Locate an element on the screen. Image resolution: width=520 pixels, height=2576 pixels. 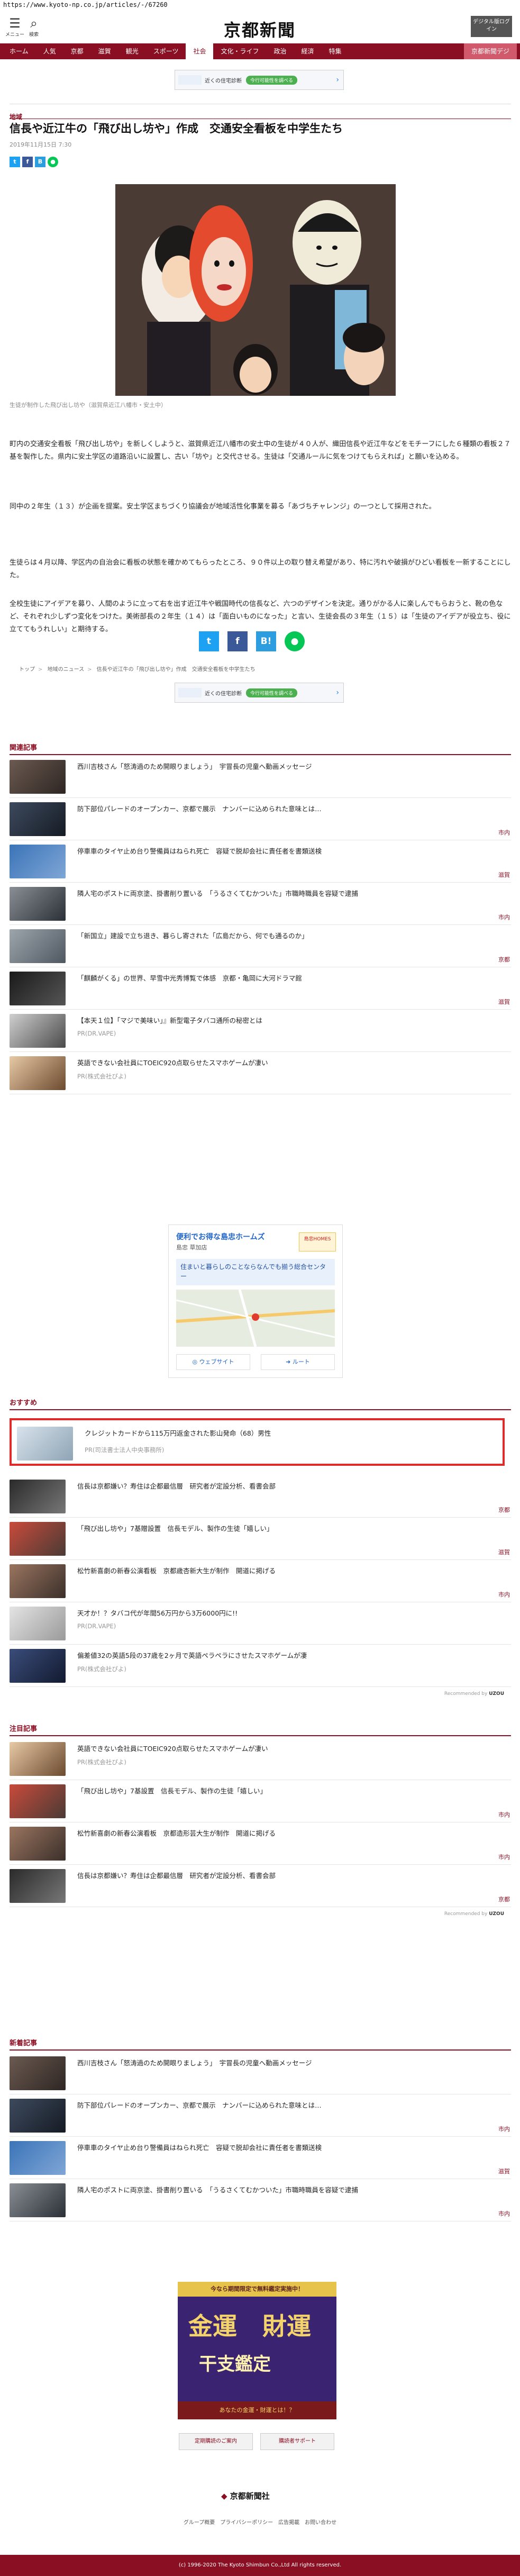
nav-culture: 文化・ライフ is located at coordinates (239, 51).